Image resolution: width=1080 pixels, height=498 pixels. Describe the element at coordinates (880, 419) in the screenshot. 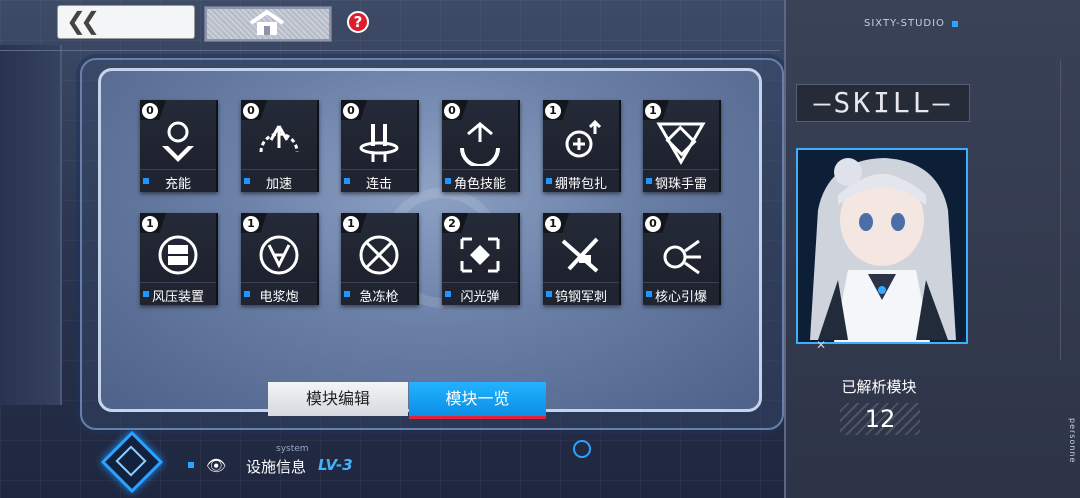

I see `analyzed-modules-count: 12` at that location.